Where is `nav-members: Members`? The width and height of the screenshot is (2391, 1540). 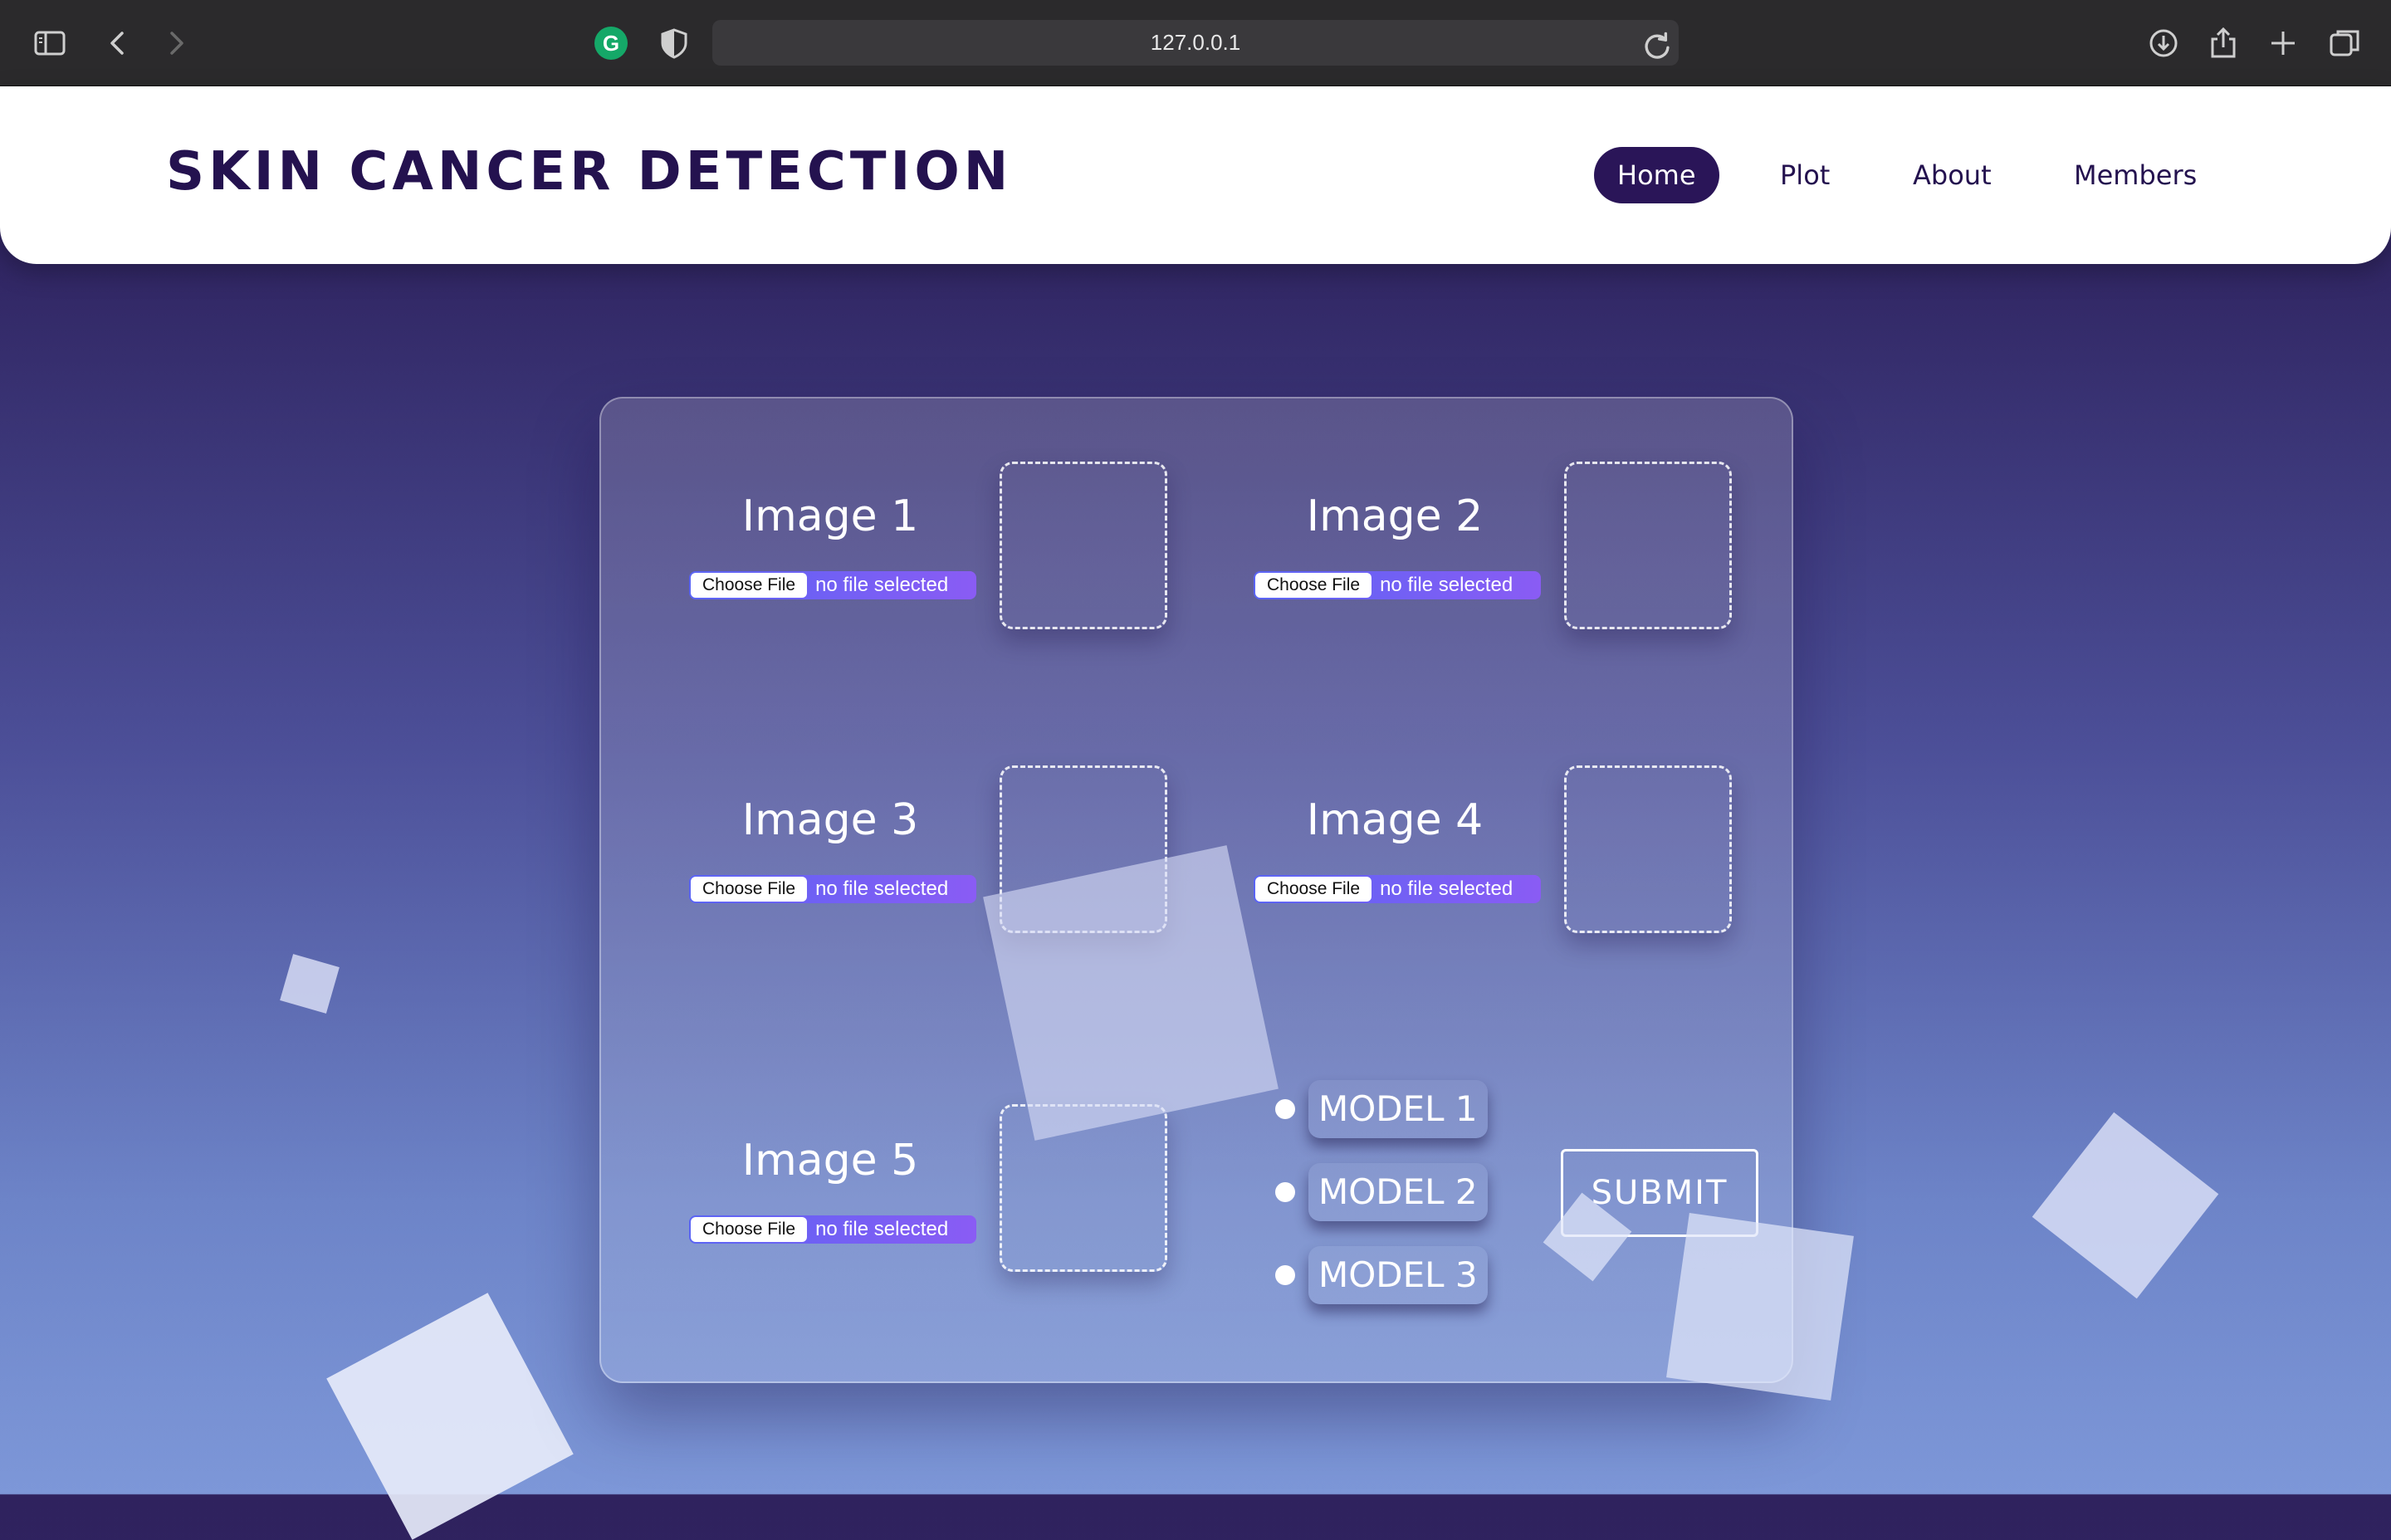 nav-members: Members is located at coordinates (2135, 175).